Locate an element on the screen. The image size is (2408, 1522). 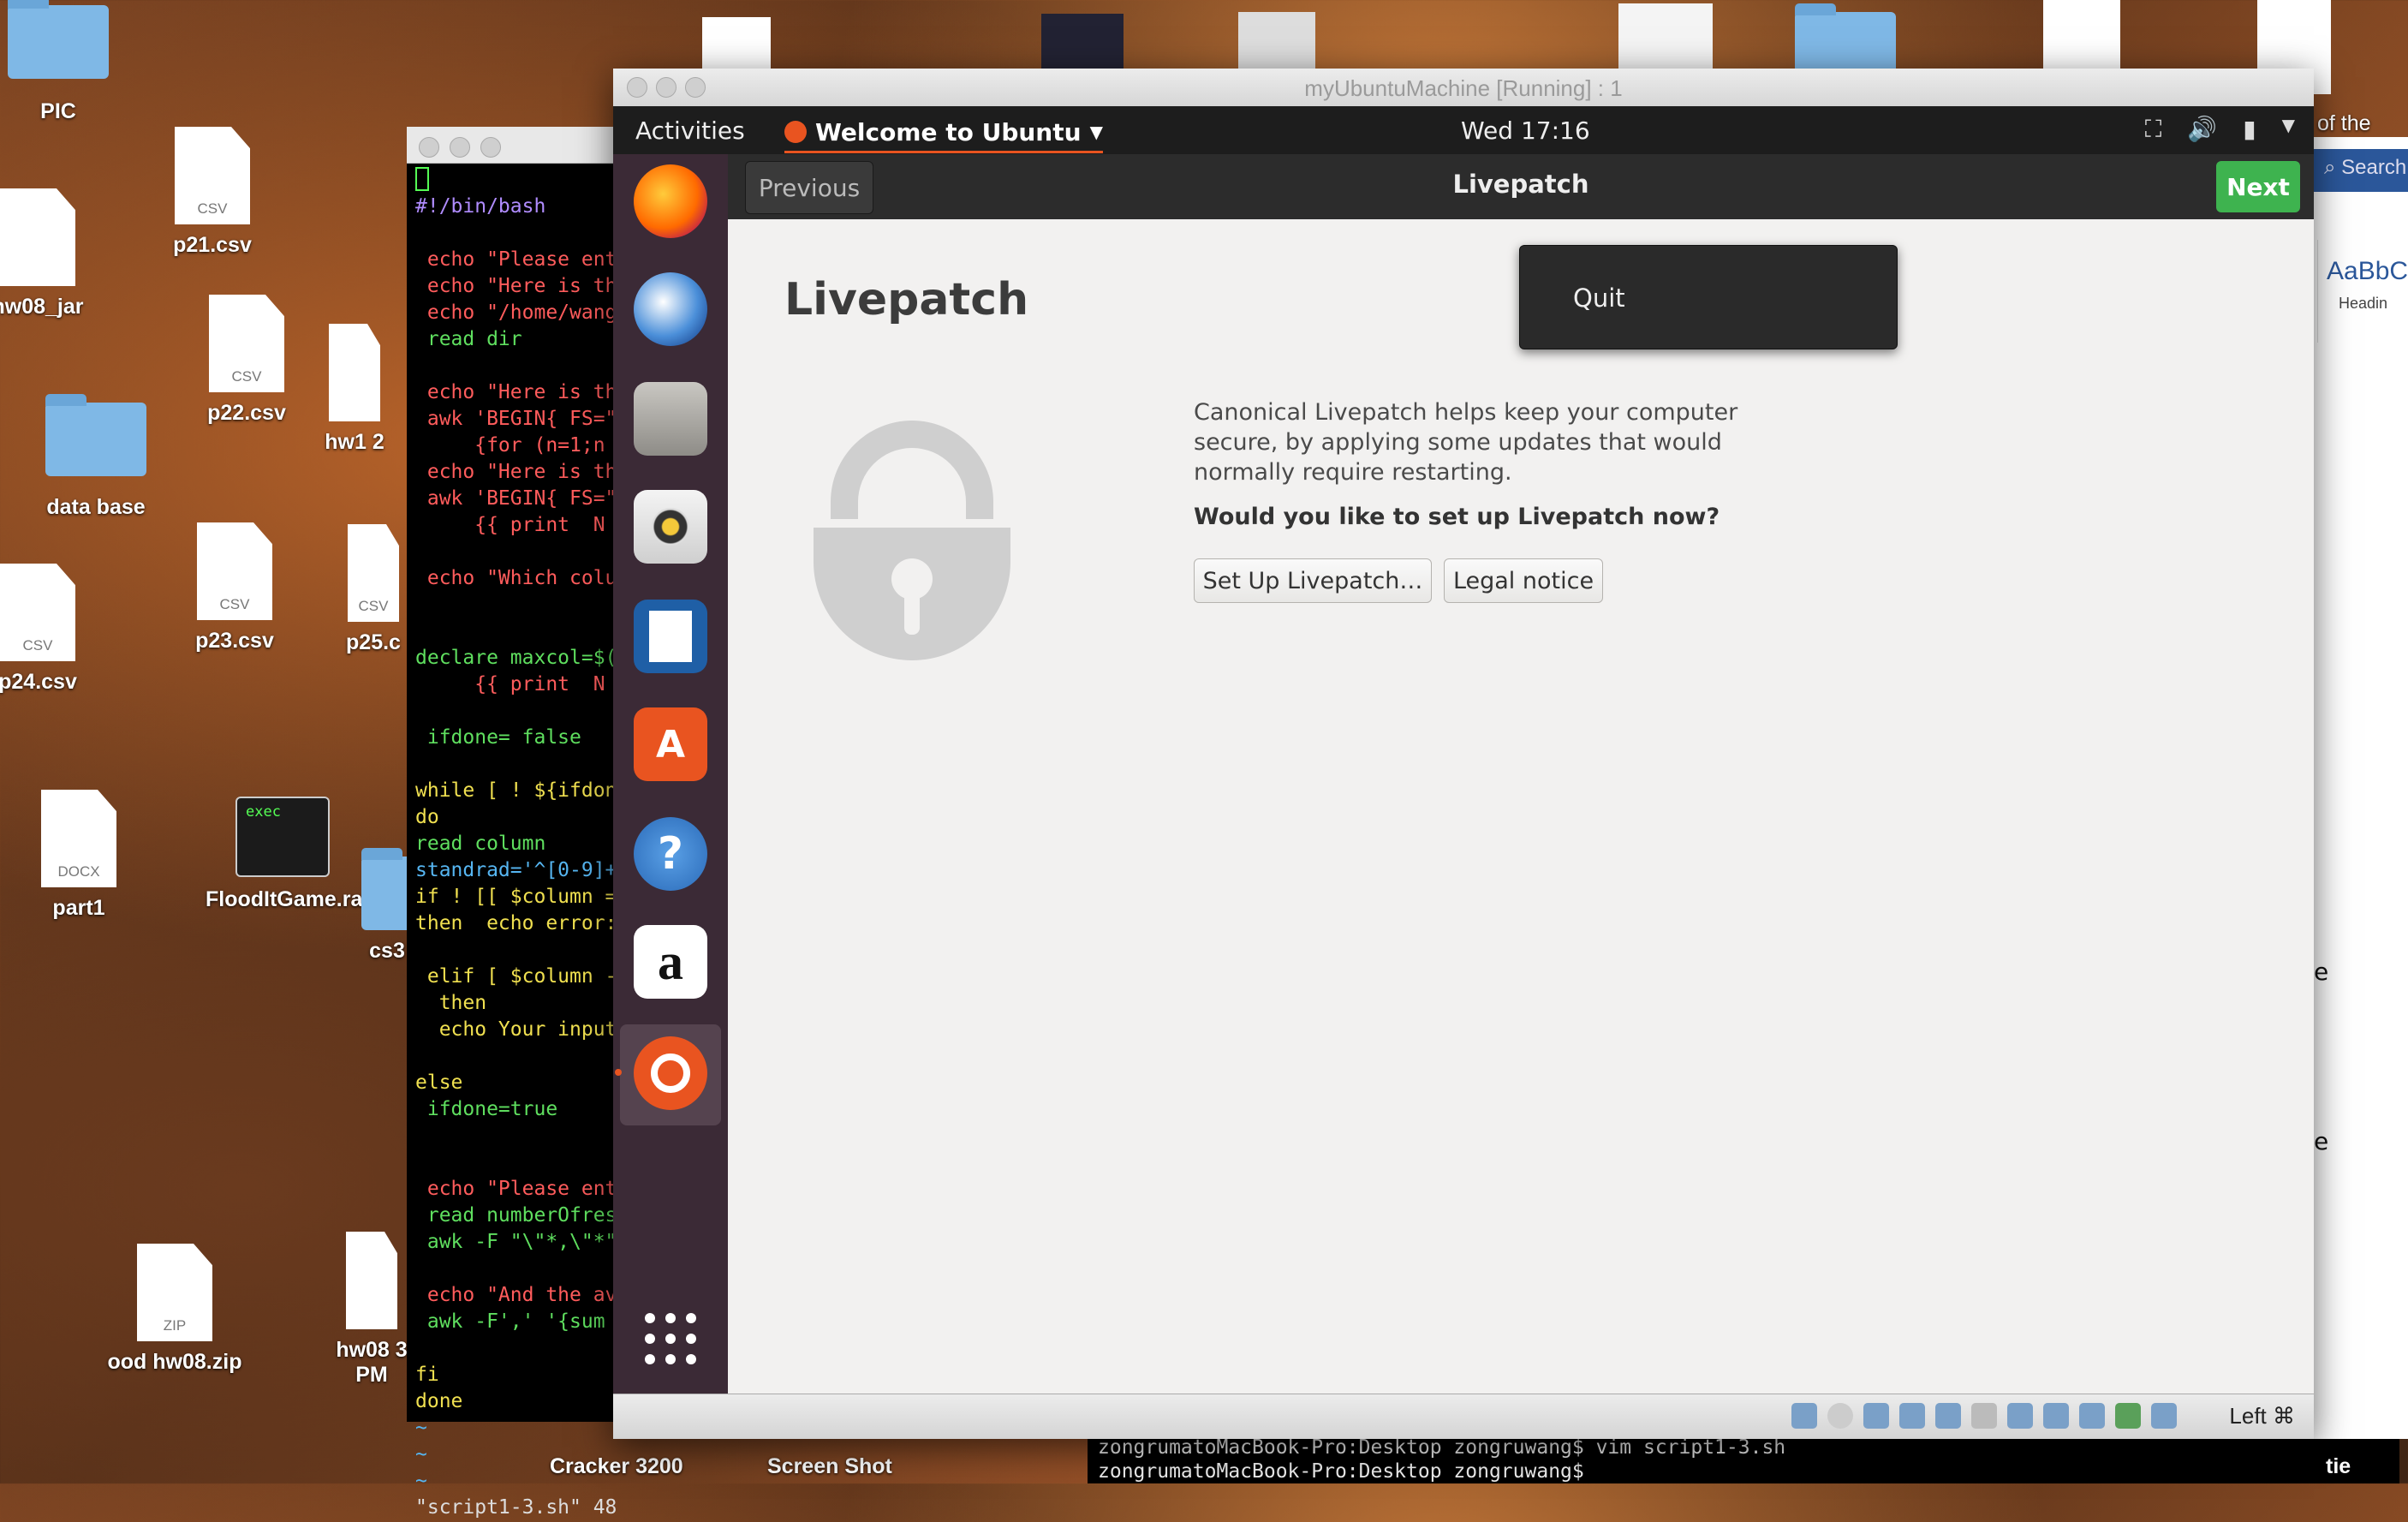
amazon-icon: a is located at coordinates (671, 962).